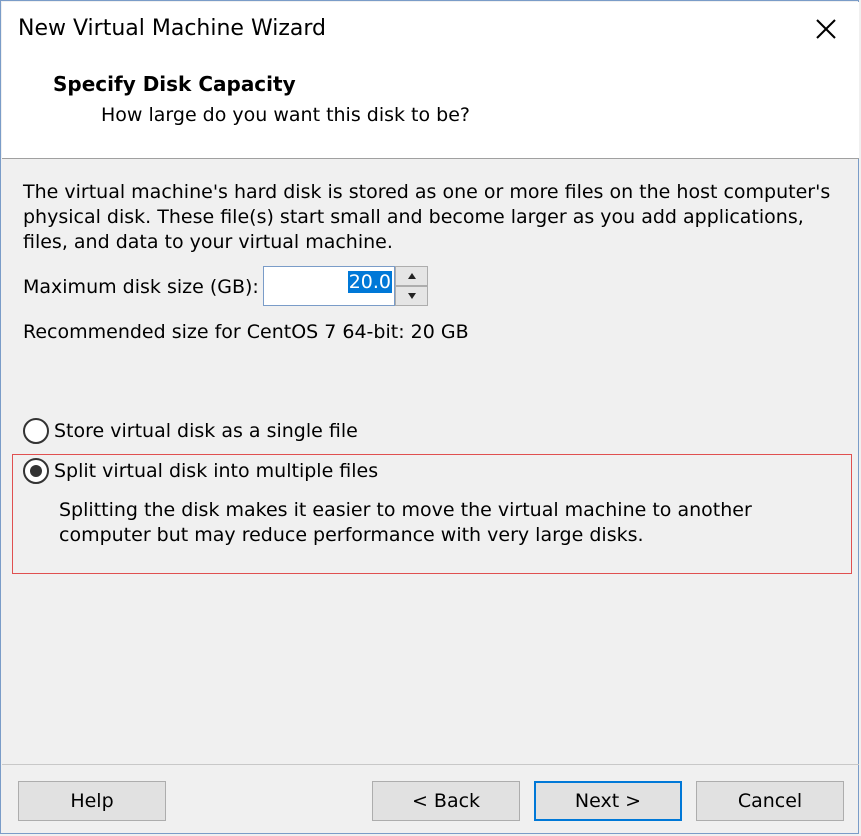  I want to click on window-title: New Virtual Machine Wizard, so click(172, 28).